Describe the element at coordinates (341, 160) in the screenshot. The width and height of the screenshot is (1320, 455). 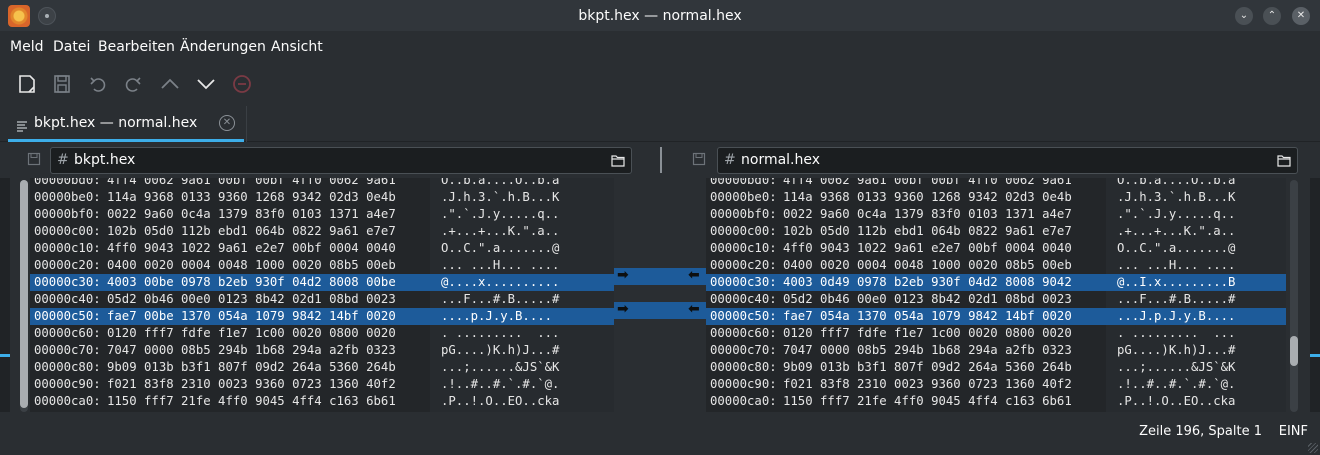
I see `left-file-chooser: # bkpt.hex` at that location.